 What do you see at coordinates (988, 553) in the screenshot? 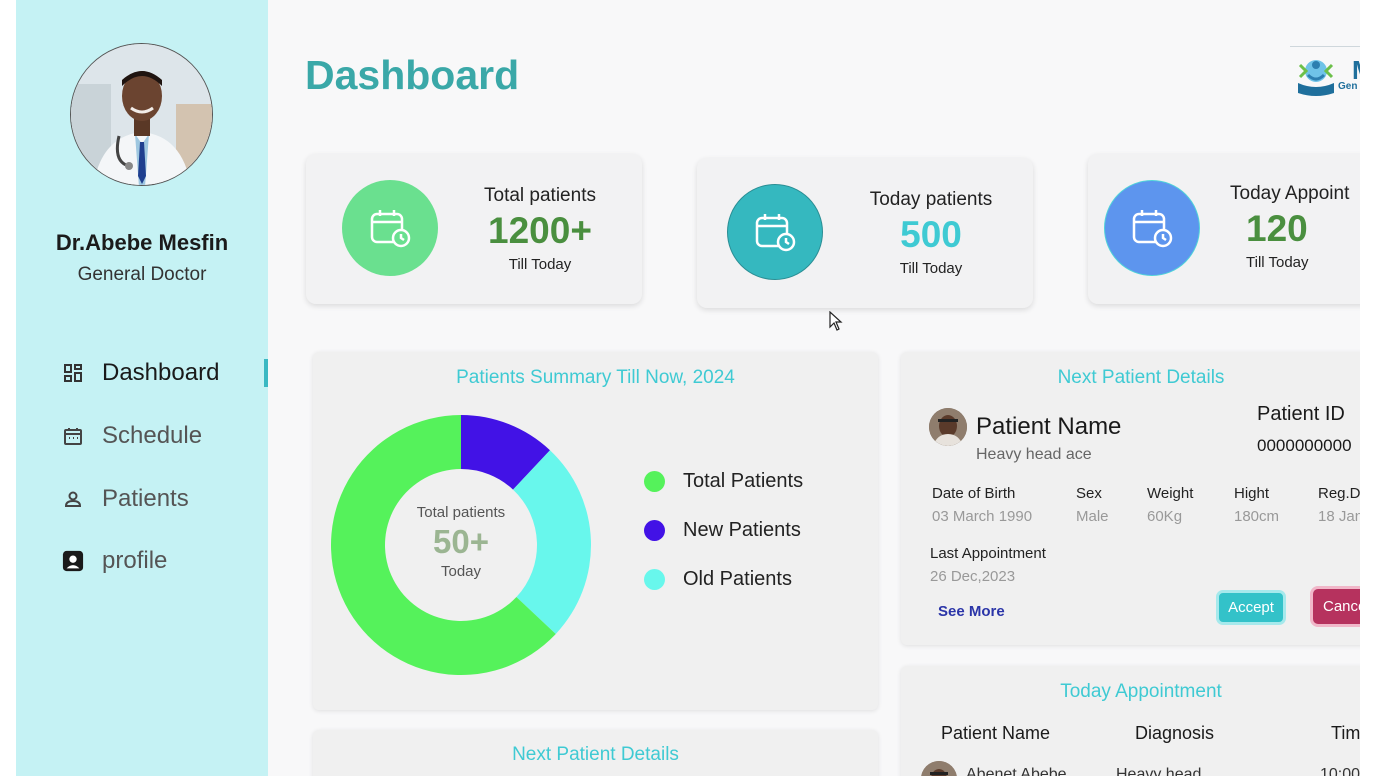
I see `last-appointment-label: Last Appointment` at bounding box center [988, 553].